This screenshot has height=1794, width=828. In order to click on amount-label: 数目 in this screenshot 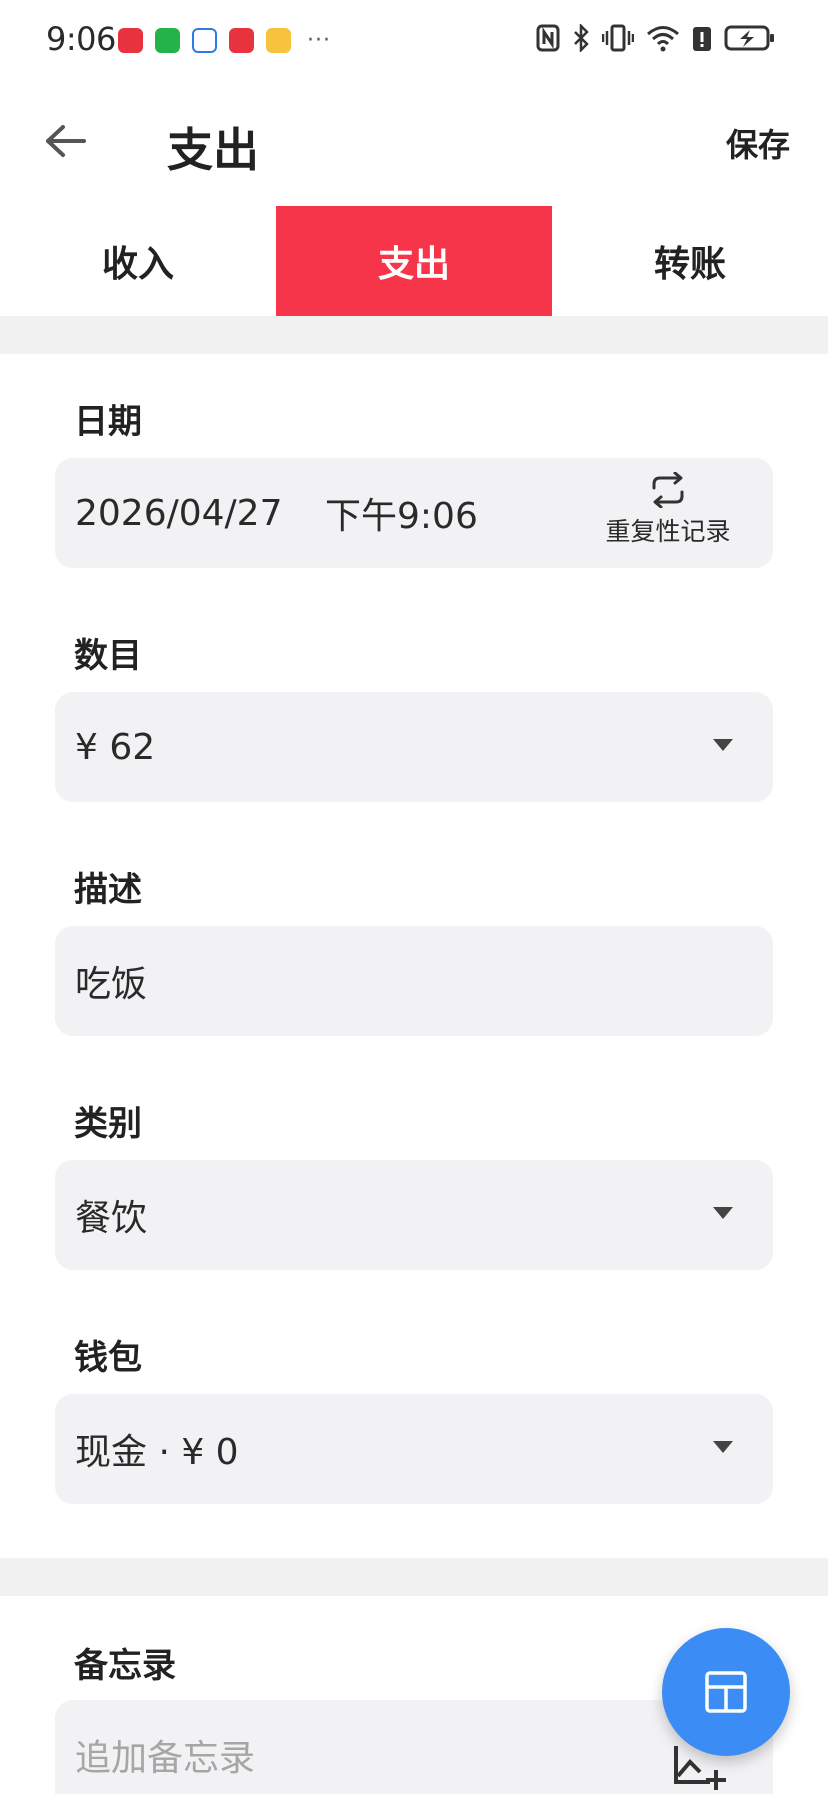, I will do `click(108, 656)`.